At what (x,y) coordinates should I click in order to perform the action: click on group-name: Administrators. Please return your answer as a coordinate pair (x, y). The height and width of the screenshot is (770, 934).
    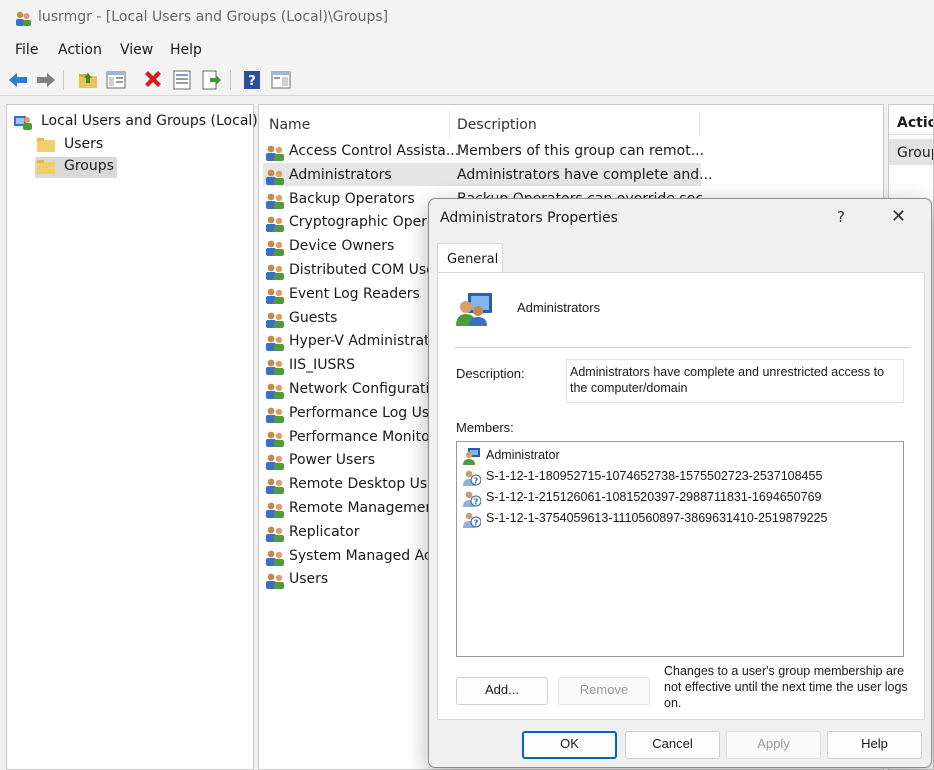
    Looking at the image, I should click on (559, 307).